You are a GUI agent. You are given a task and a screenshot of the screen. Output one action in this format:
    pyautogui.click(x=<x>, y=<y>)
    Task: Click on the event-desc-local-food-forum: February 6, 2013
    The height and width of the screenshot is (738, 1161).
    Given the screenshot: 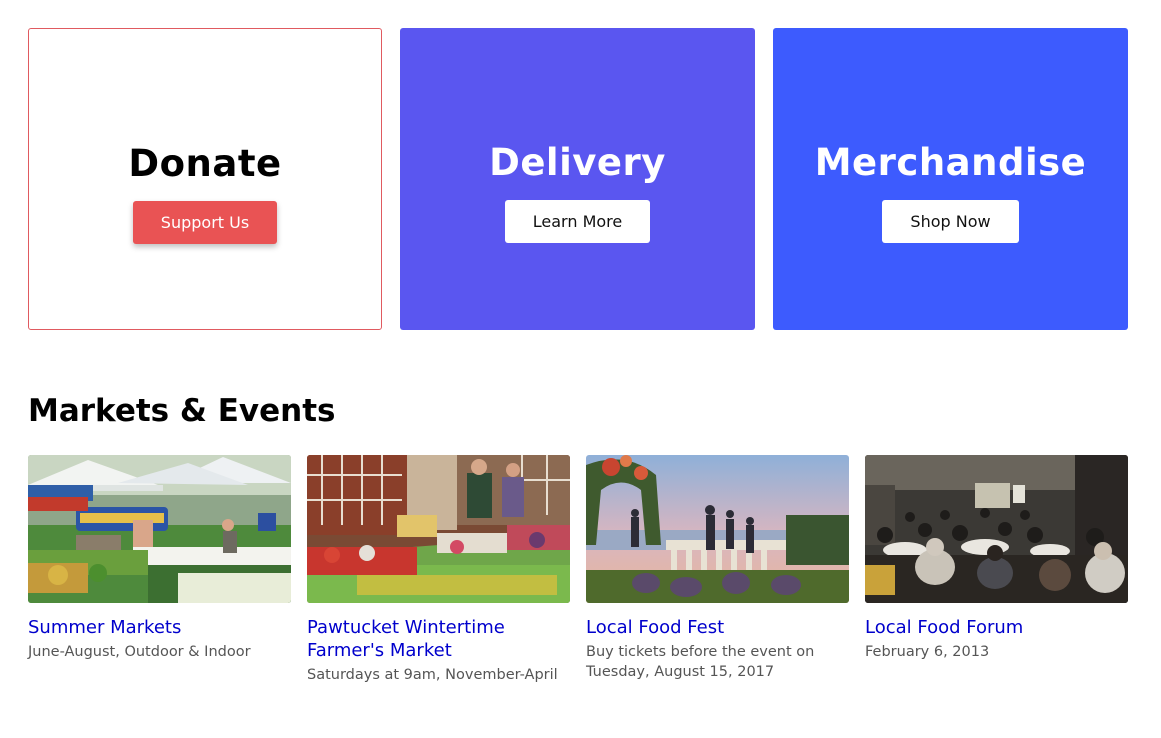 What is the action you would take?
    pyautogui.click(x=927, y=652)
    